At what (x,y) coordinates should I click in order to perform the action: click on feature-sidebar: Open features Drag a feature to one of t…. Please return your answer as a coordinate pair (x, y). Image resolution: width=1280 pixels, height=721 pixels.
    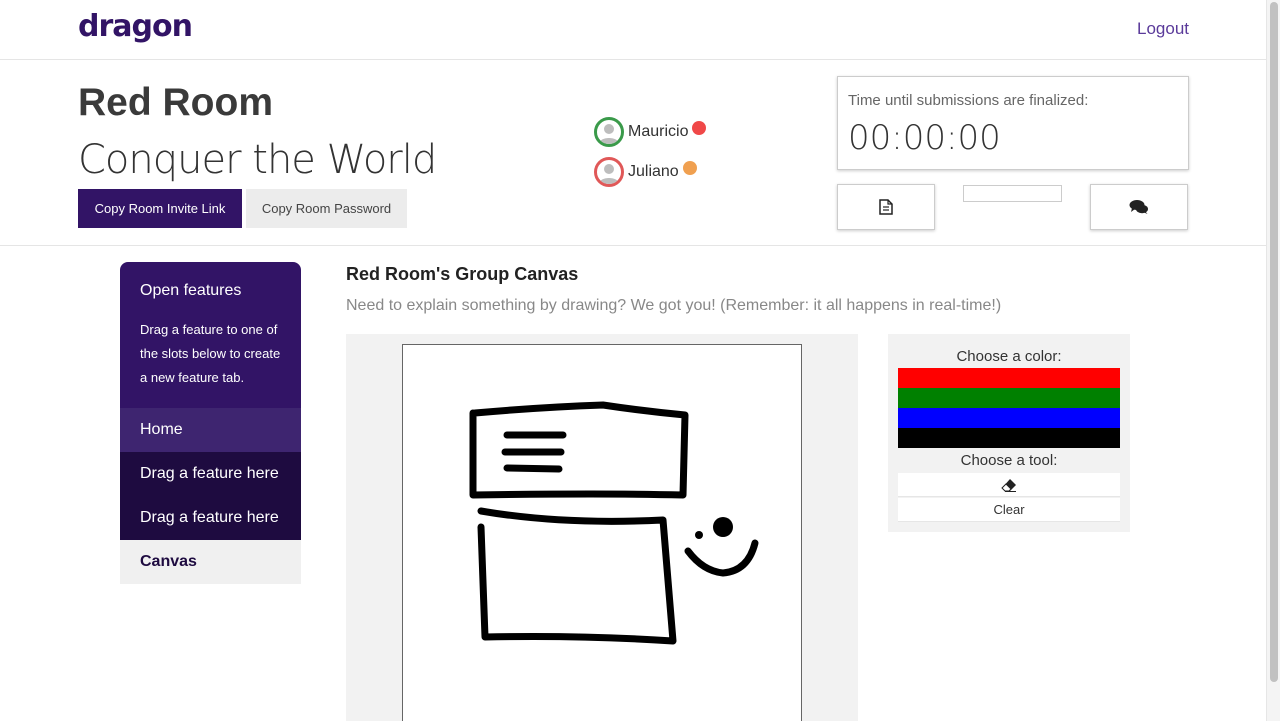
    Looking at the image, I should click on (210, 423).